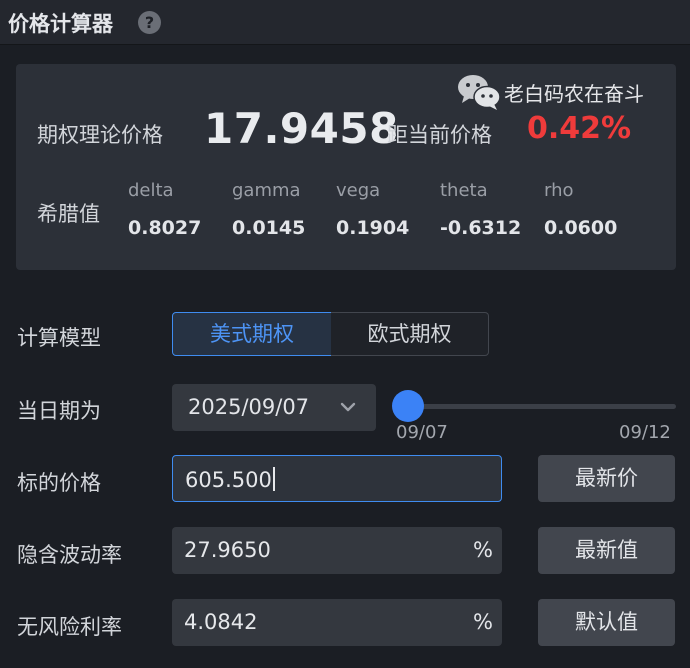  What do you see at coordinates (337, 478) in the screenshot?
I see `underlying-price-input: 605.500` at bounding box center [337, 478].